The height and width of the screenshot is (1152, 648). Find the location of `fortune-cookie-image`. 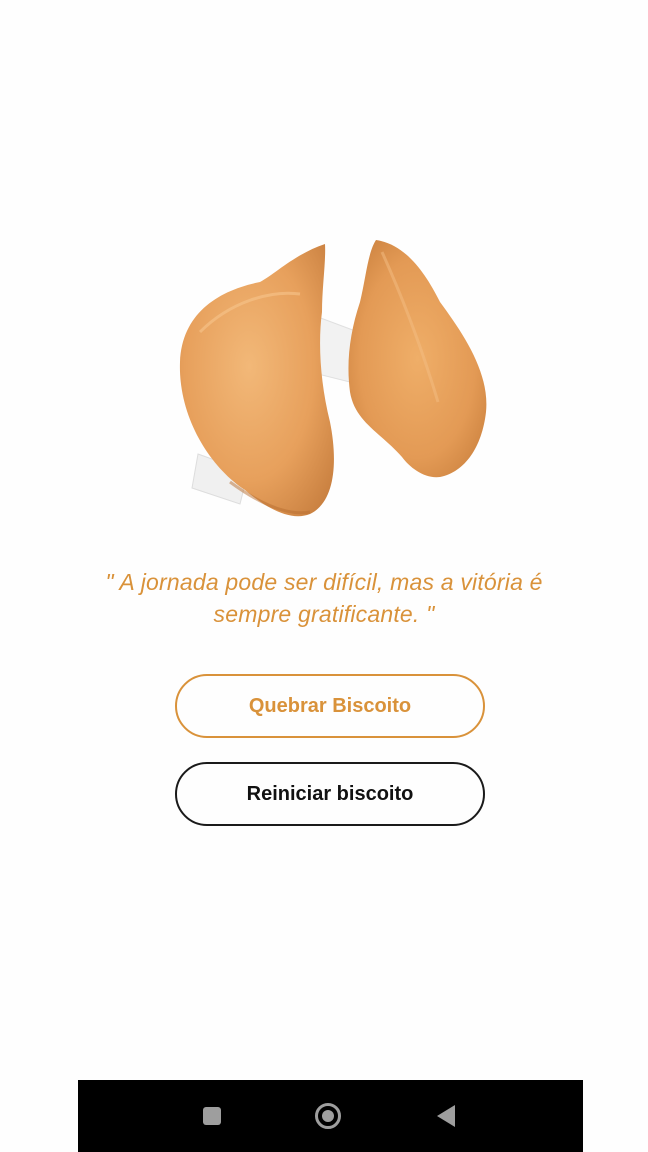

fortune-cookie-image is located at coordinates (335, 382).